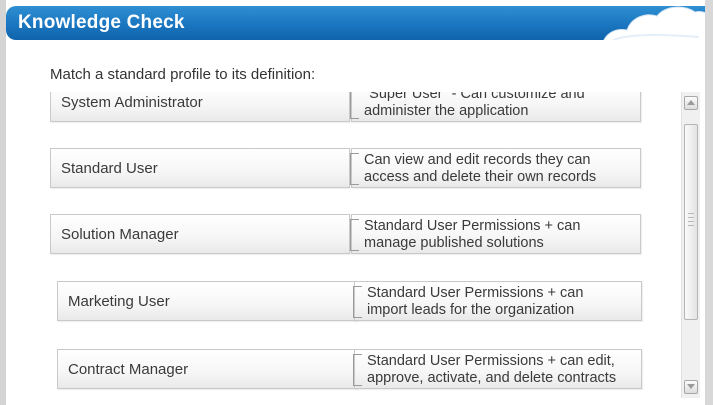  I want to click on term-marketing-user: Marketing User, so click(207, 301).